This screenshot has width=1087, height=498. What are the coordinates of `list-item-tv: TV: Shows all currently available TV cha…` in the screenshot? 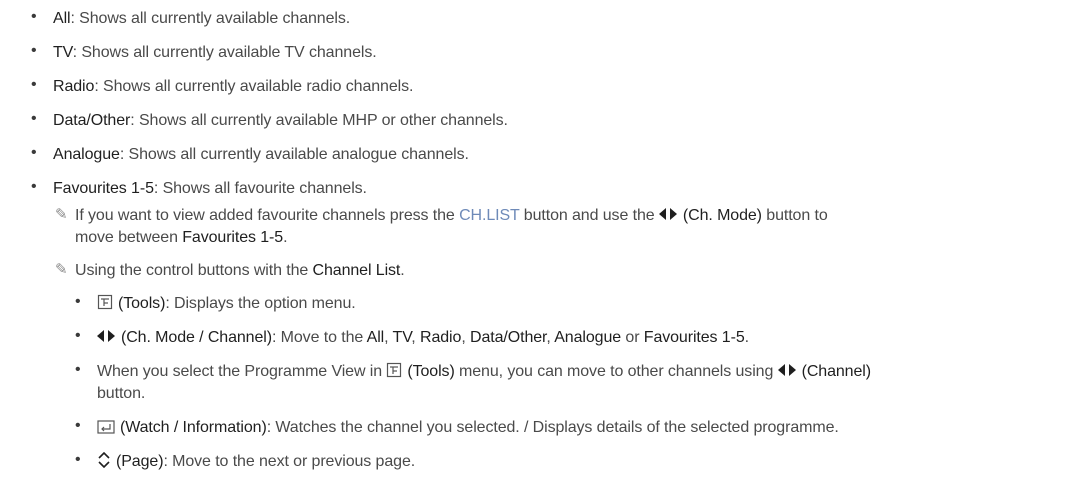 It's located at (215, 53).